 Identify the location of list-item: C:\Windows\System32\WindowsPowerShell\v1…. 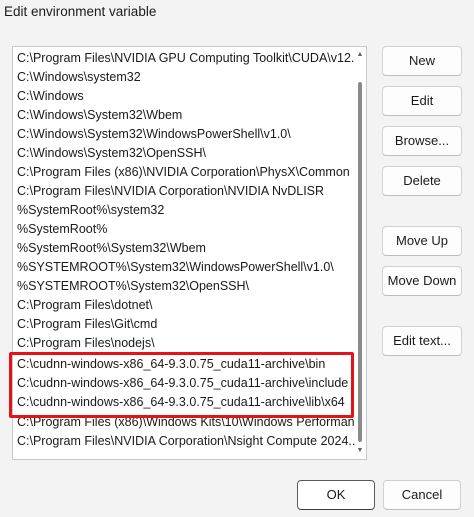
(187, 134).